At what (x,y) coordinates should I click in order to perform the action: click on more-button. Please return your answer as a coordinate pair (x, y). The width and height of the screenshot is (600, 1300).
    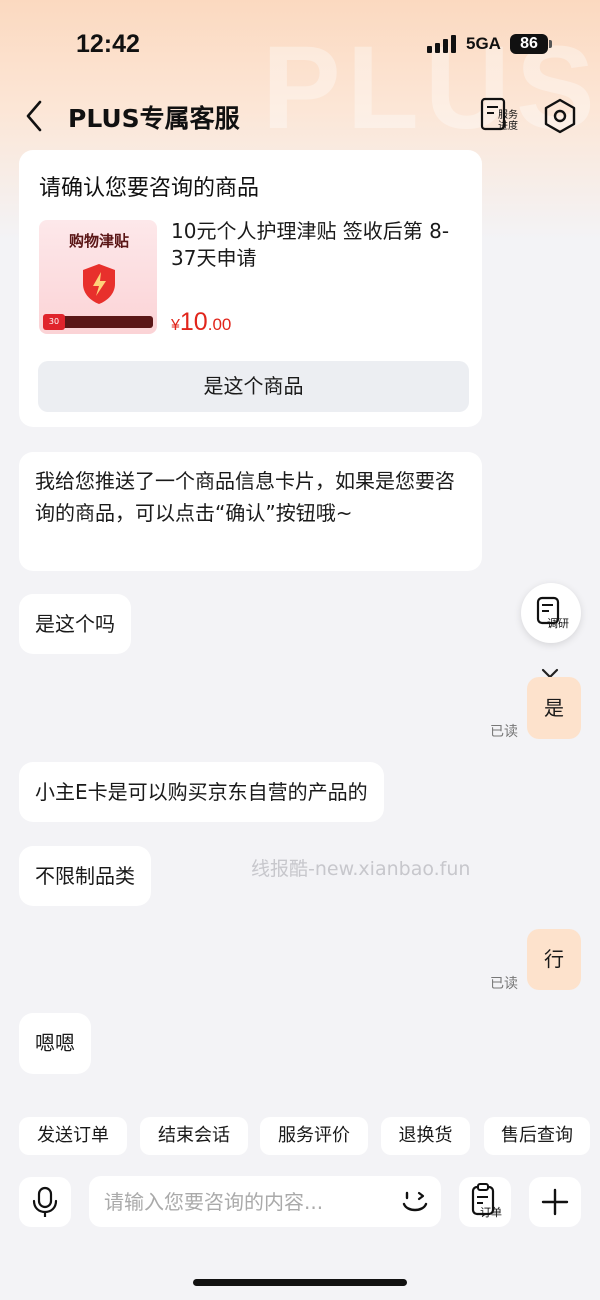
    Looking at the image, I should click on (555, 1202).